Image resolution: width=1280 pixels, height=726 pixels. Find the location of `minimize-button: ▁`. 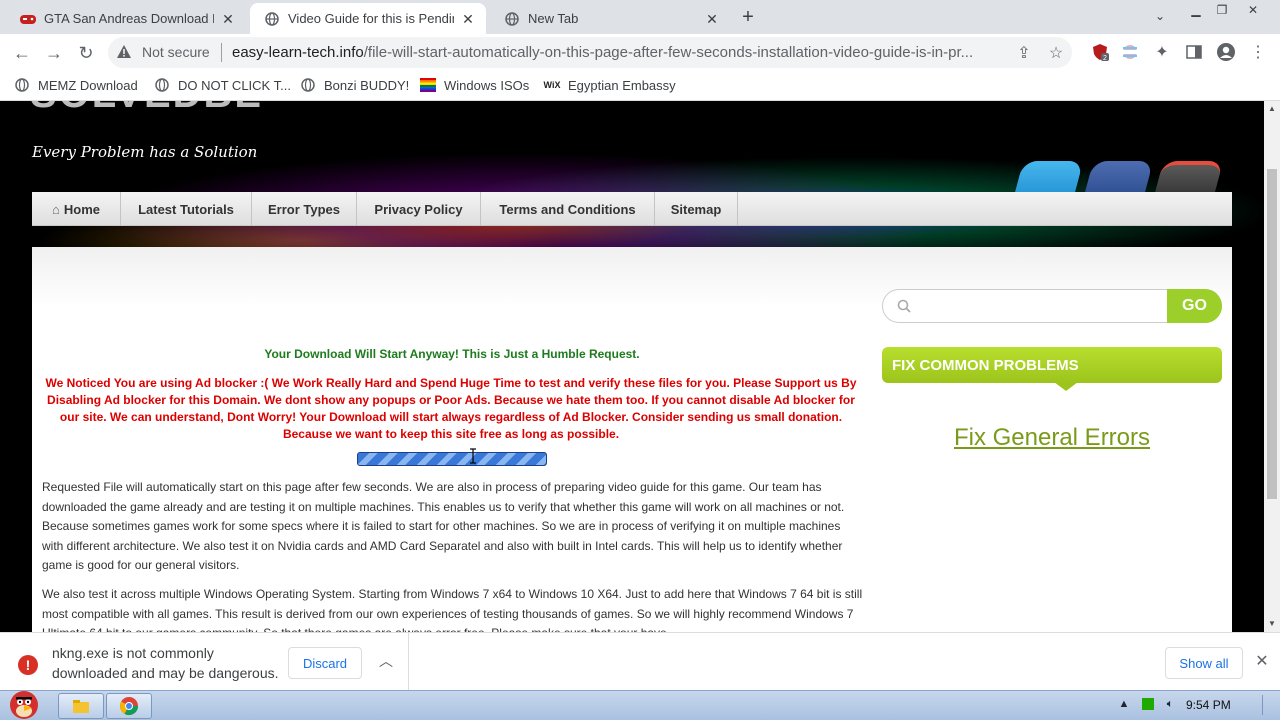

minimize-button: ▁ is located at coordinates (1196, 10).